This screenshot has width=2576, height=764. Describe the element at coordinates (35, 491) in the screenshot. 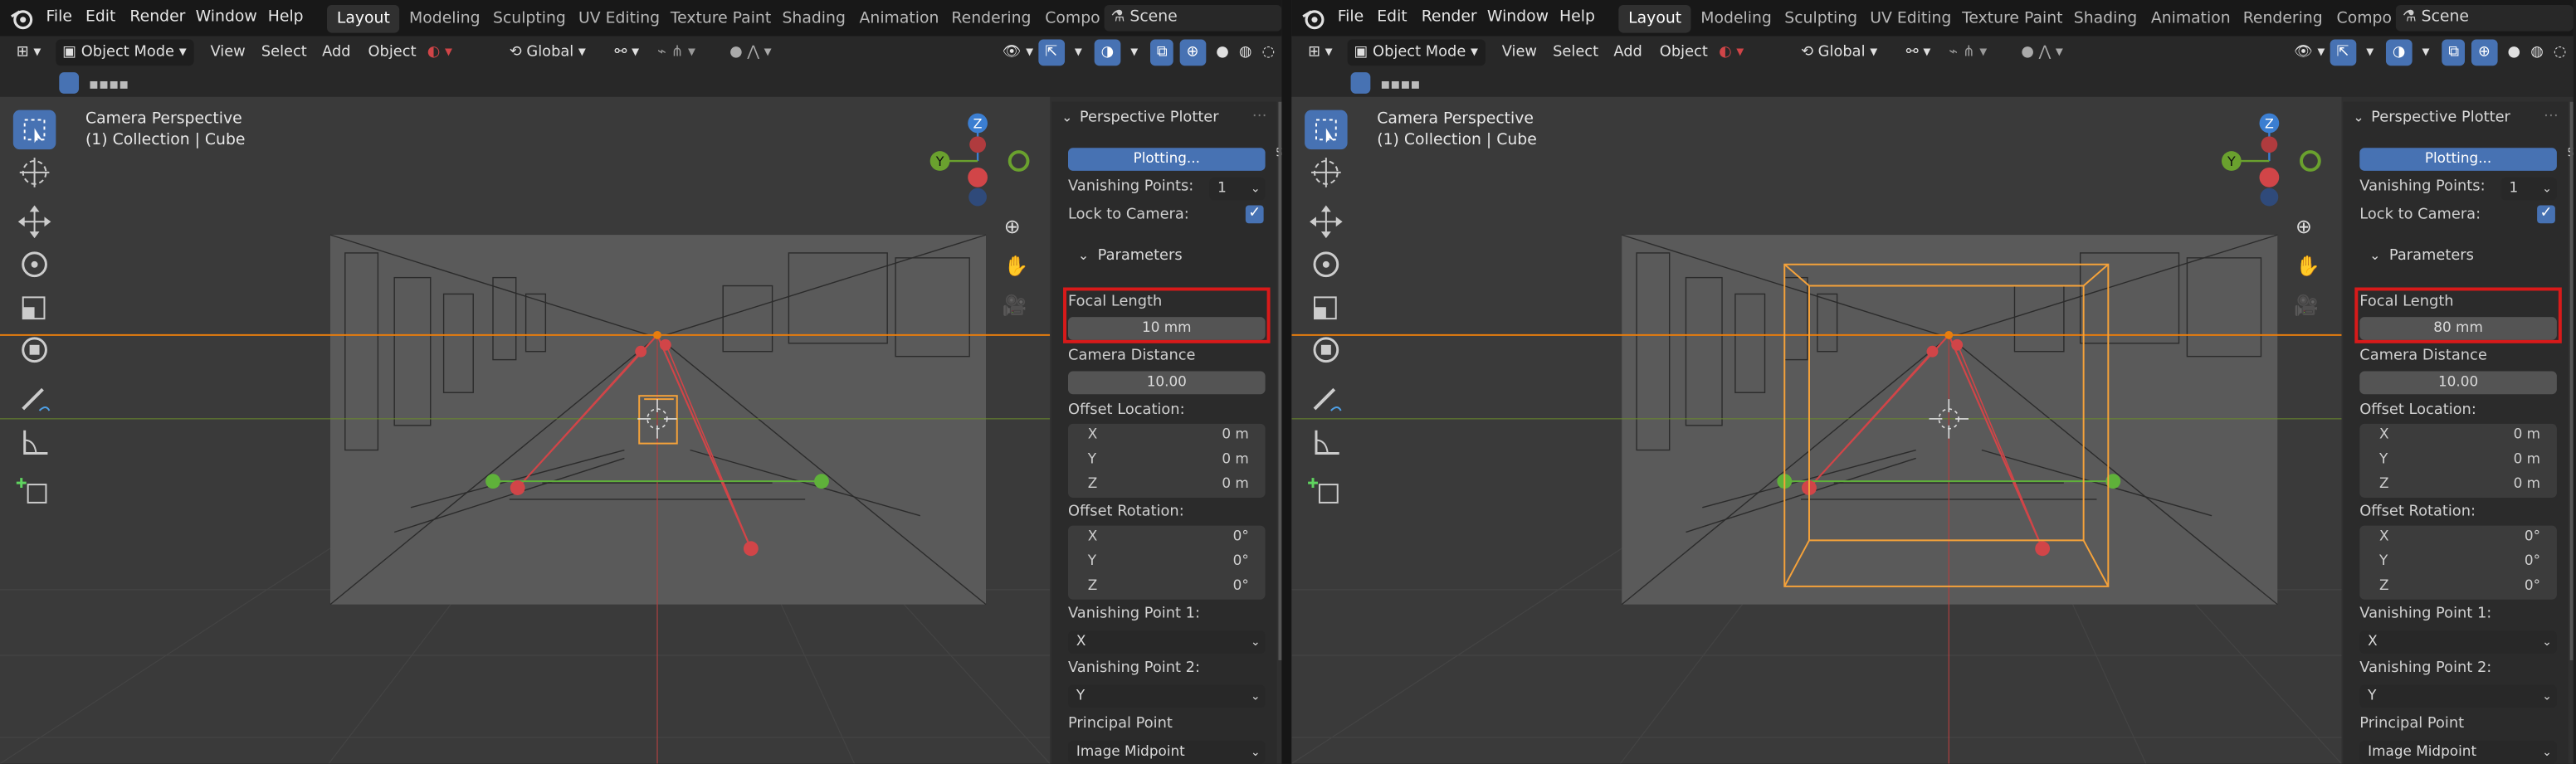

I see `add-cube-tool-icon` at that location.